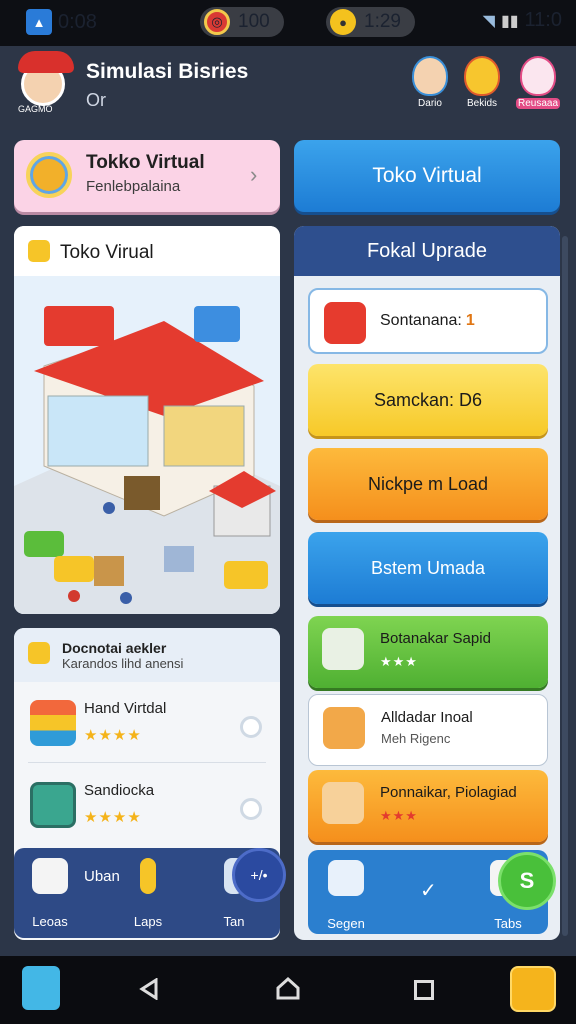  I want to click on list-item: Hand Virtdal ★★★★, so click(147, 728).